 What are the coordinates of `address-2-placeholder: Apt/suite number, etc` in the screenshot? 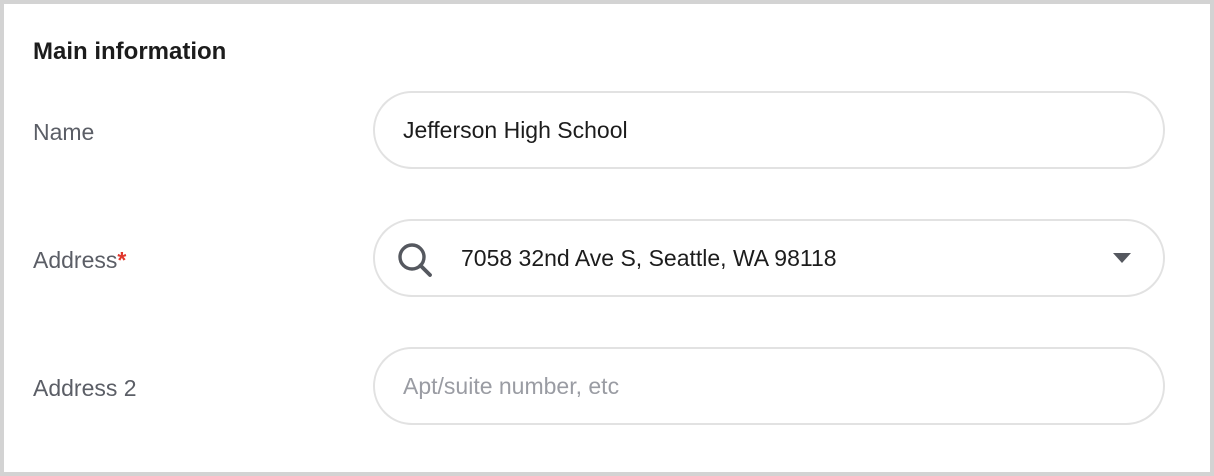 It's located at (511, 386).